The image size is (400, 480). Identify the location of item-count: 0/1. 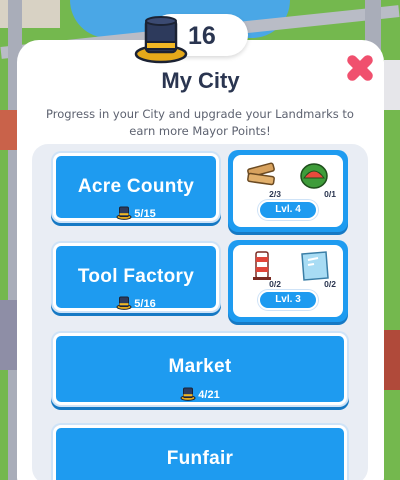
(330, 194).